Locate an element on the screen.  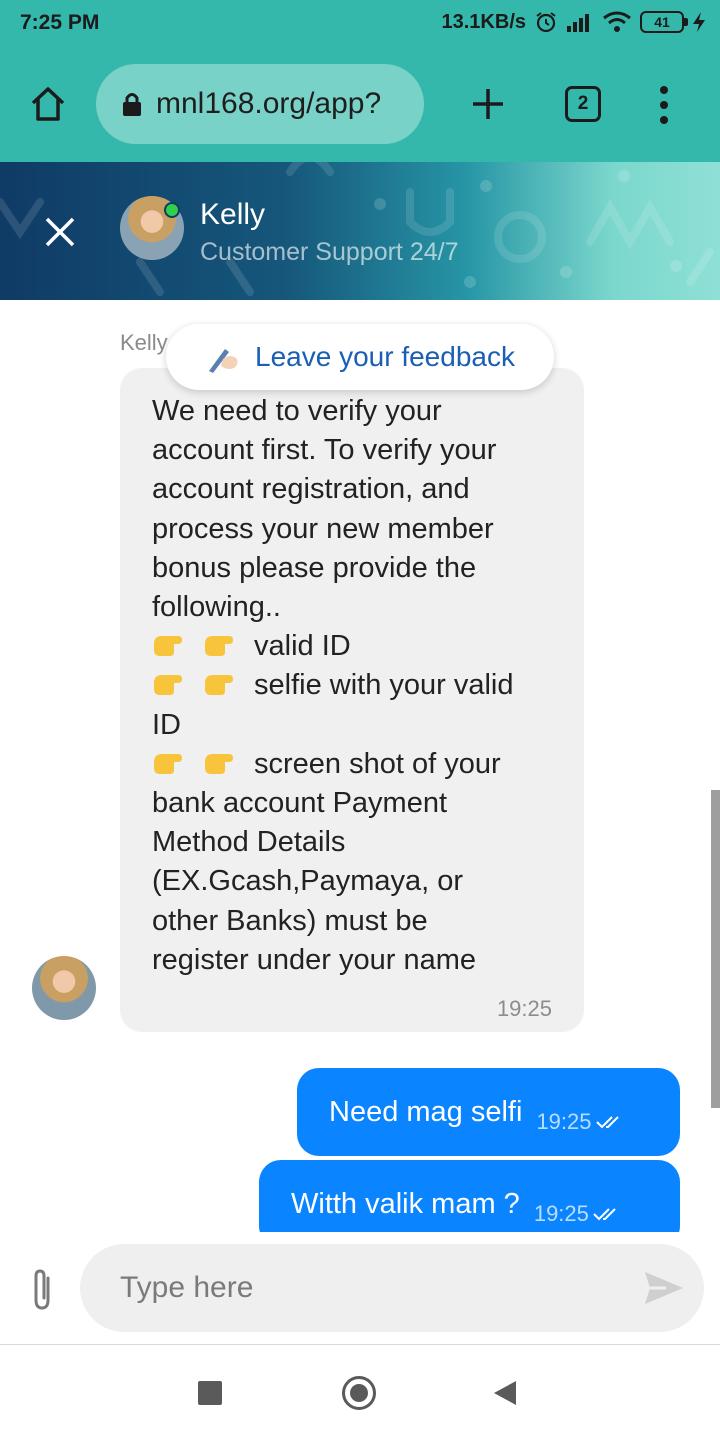
message-line: selfie with your valid is located at coordinates (384, 685).